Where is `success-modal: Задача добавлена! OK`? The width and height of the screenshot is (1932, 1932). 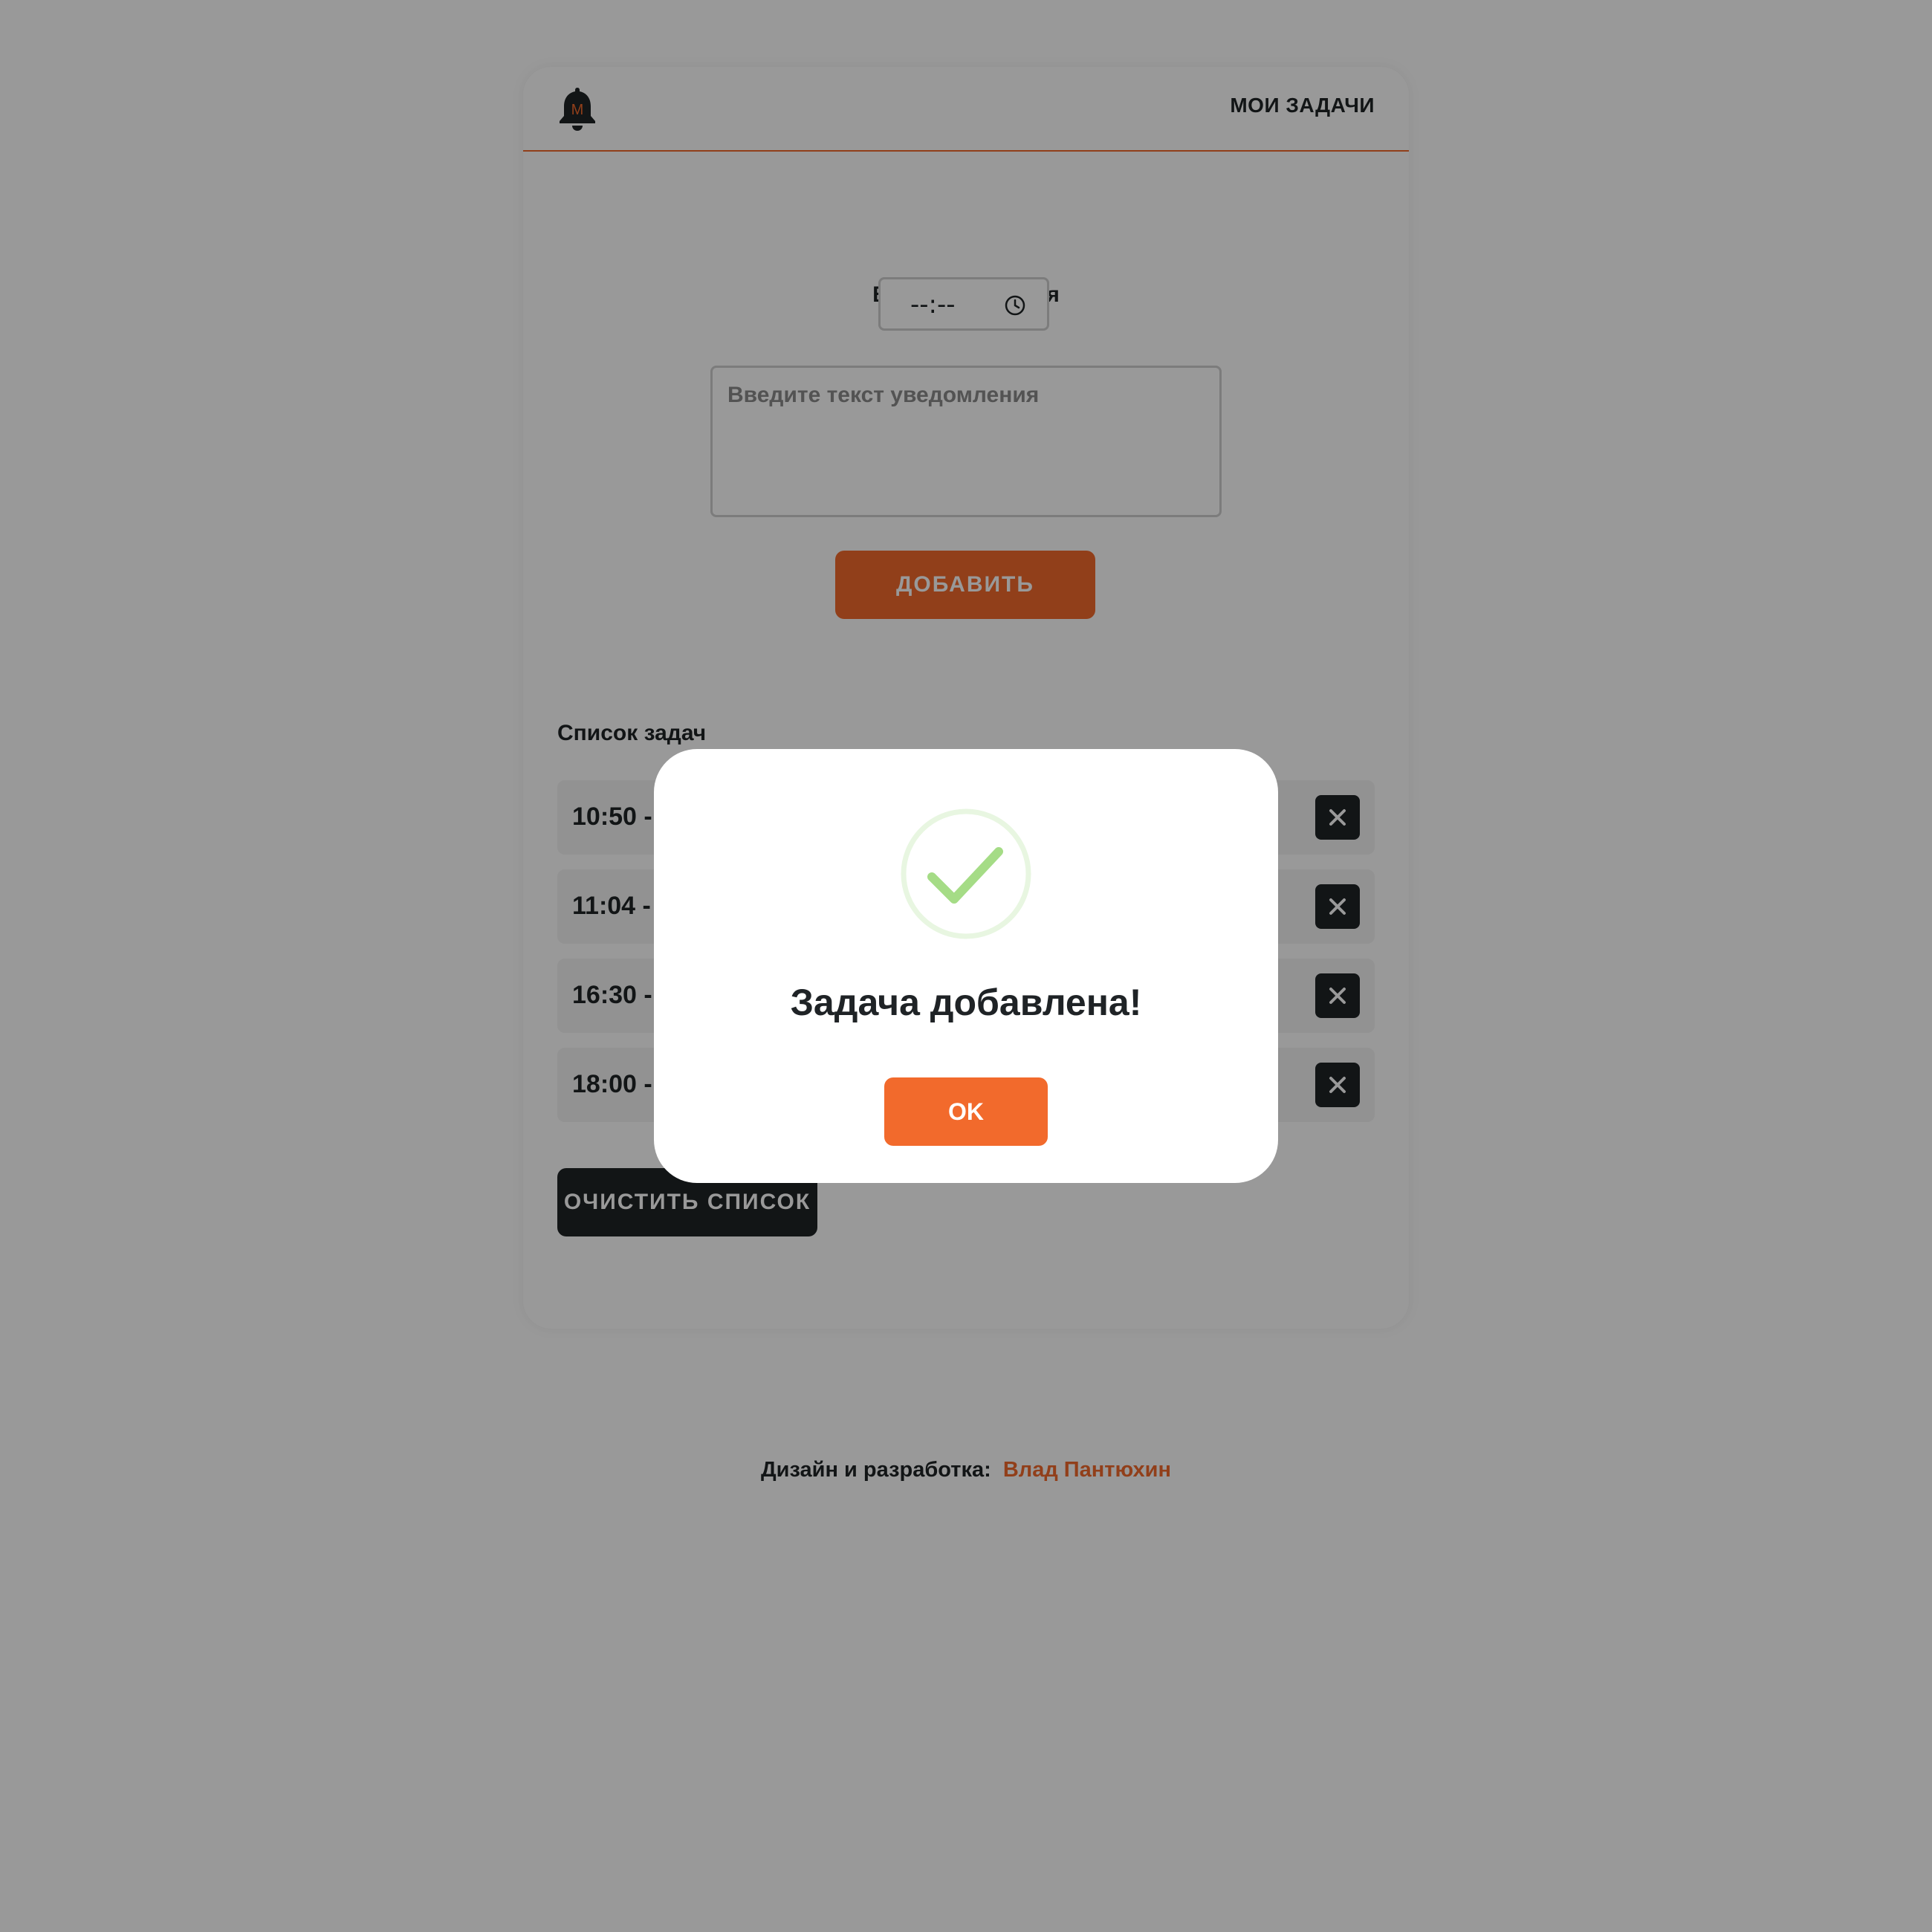 success-modal: Задача добавлена! OK is located at coordinates (966, 966).